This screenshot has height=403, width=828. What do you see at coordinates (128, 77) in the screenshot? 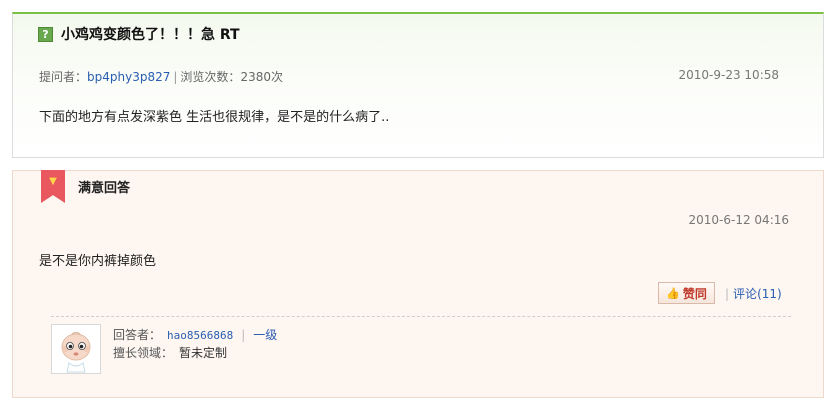
I see `asker-name-link: bp4phy3p827` at bounding box center [128, 77].